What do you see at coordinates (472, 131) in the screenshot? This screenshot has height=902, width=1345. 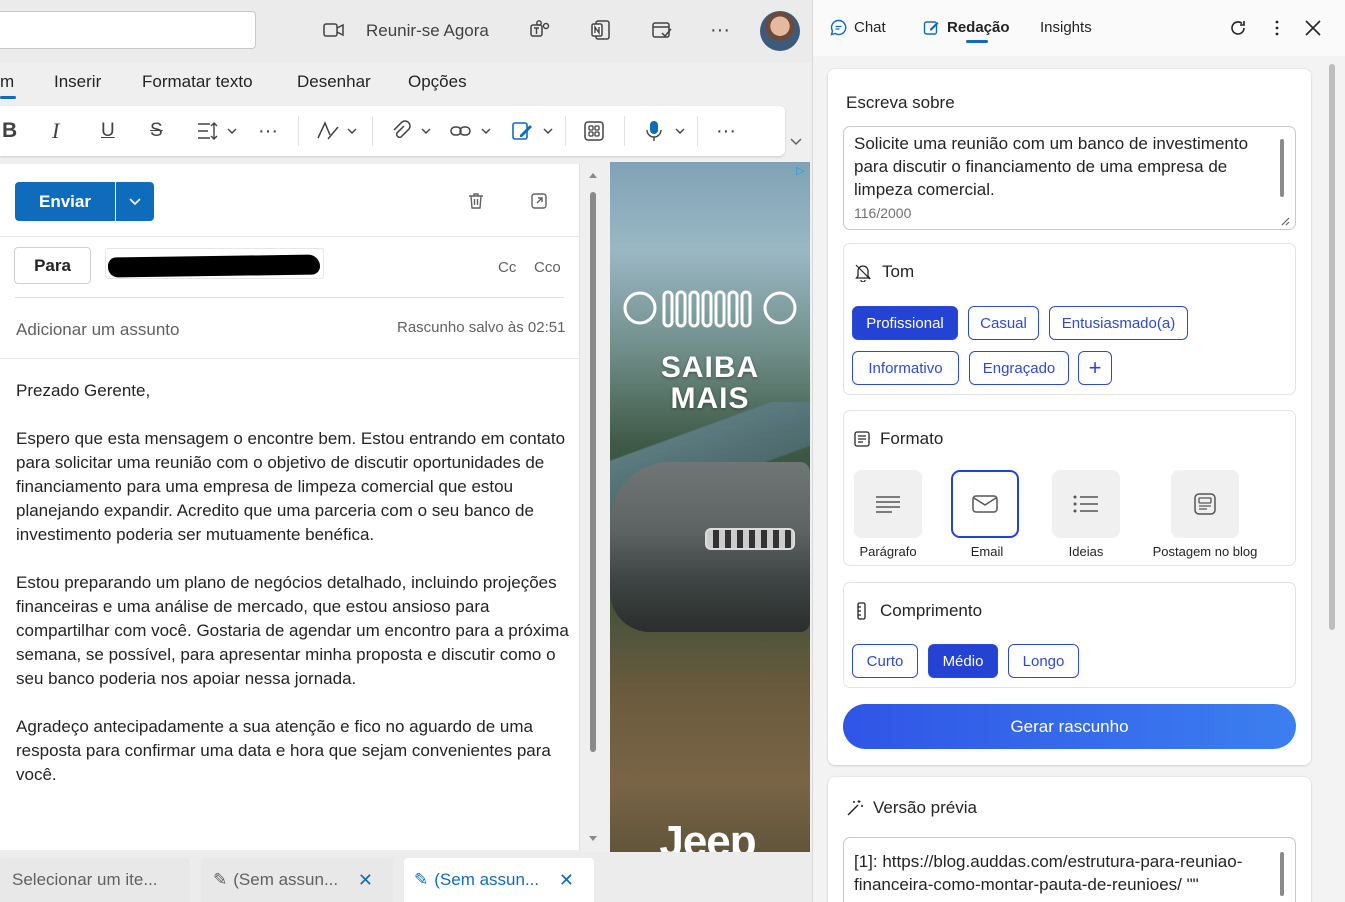 I see `link-icon` at bounding box center [472, 131].